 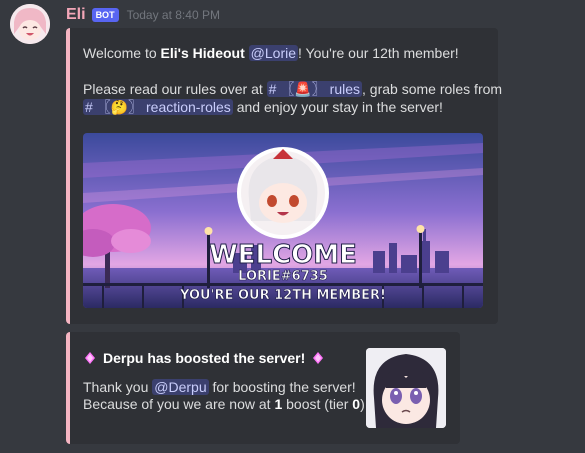 What do you see at coordinates (314, 89) in the screenshot?
I see `rules-channel-link: # 〖🚨〗 rules` at bounding box center [314, 89].